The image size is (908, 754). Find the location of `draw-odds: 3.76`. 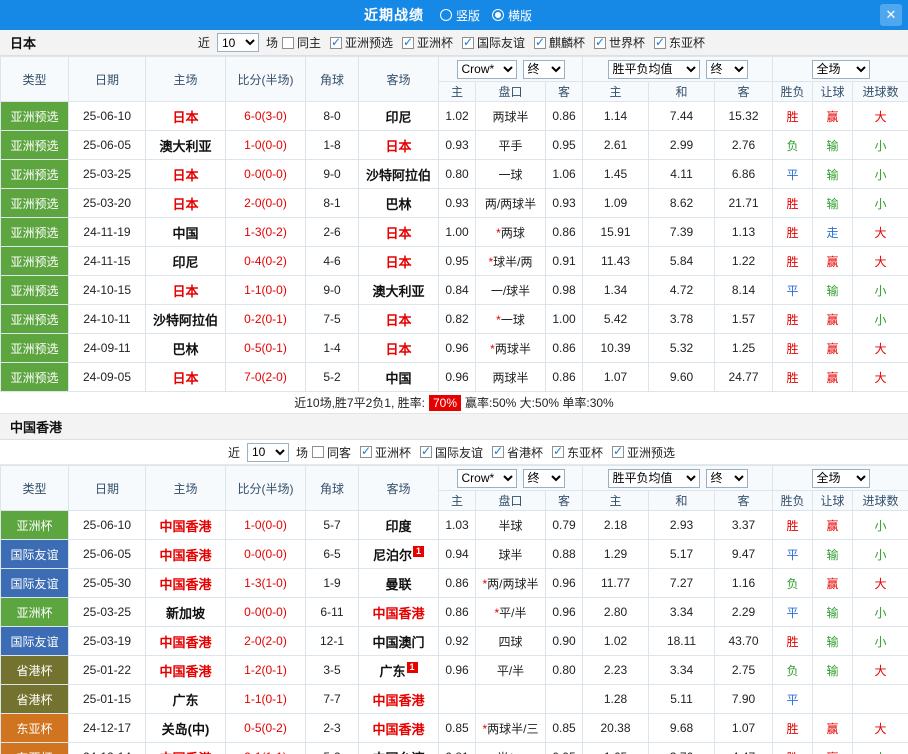

draw-odds: 3.76 is located at coordinates (682, 748).